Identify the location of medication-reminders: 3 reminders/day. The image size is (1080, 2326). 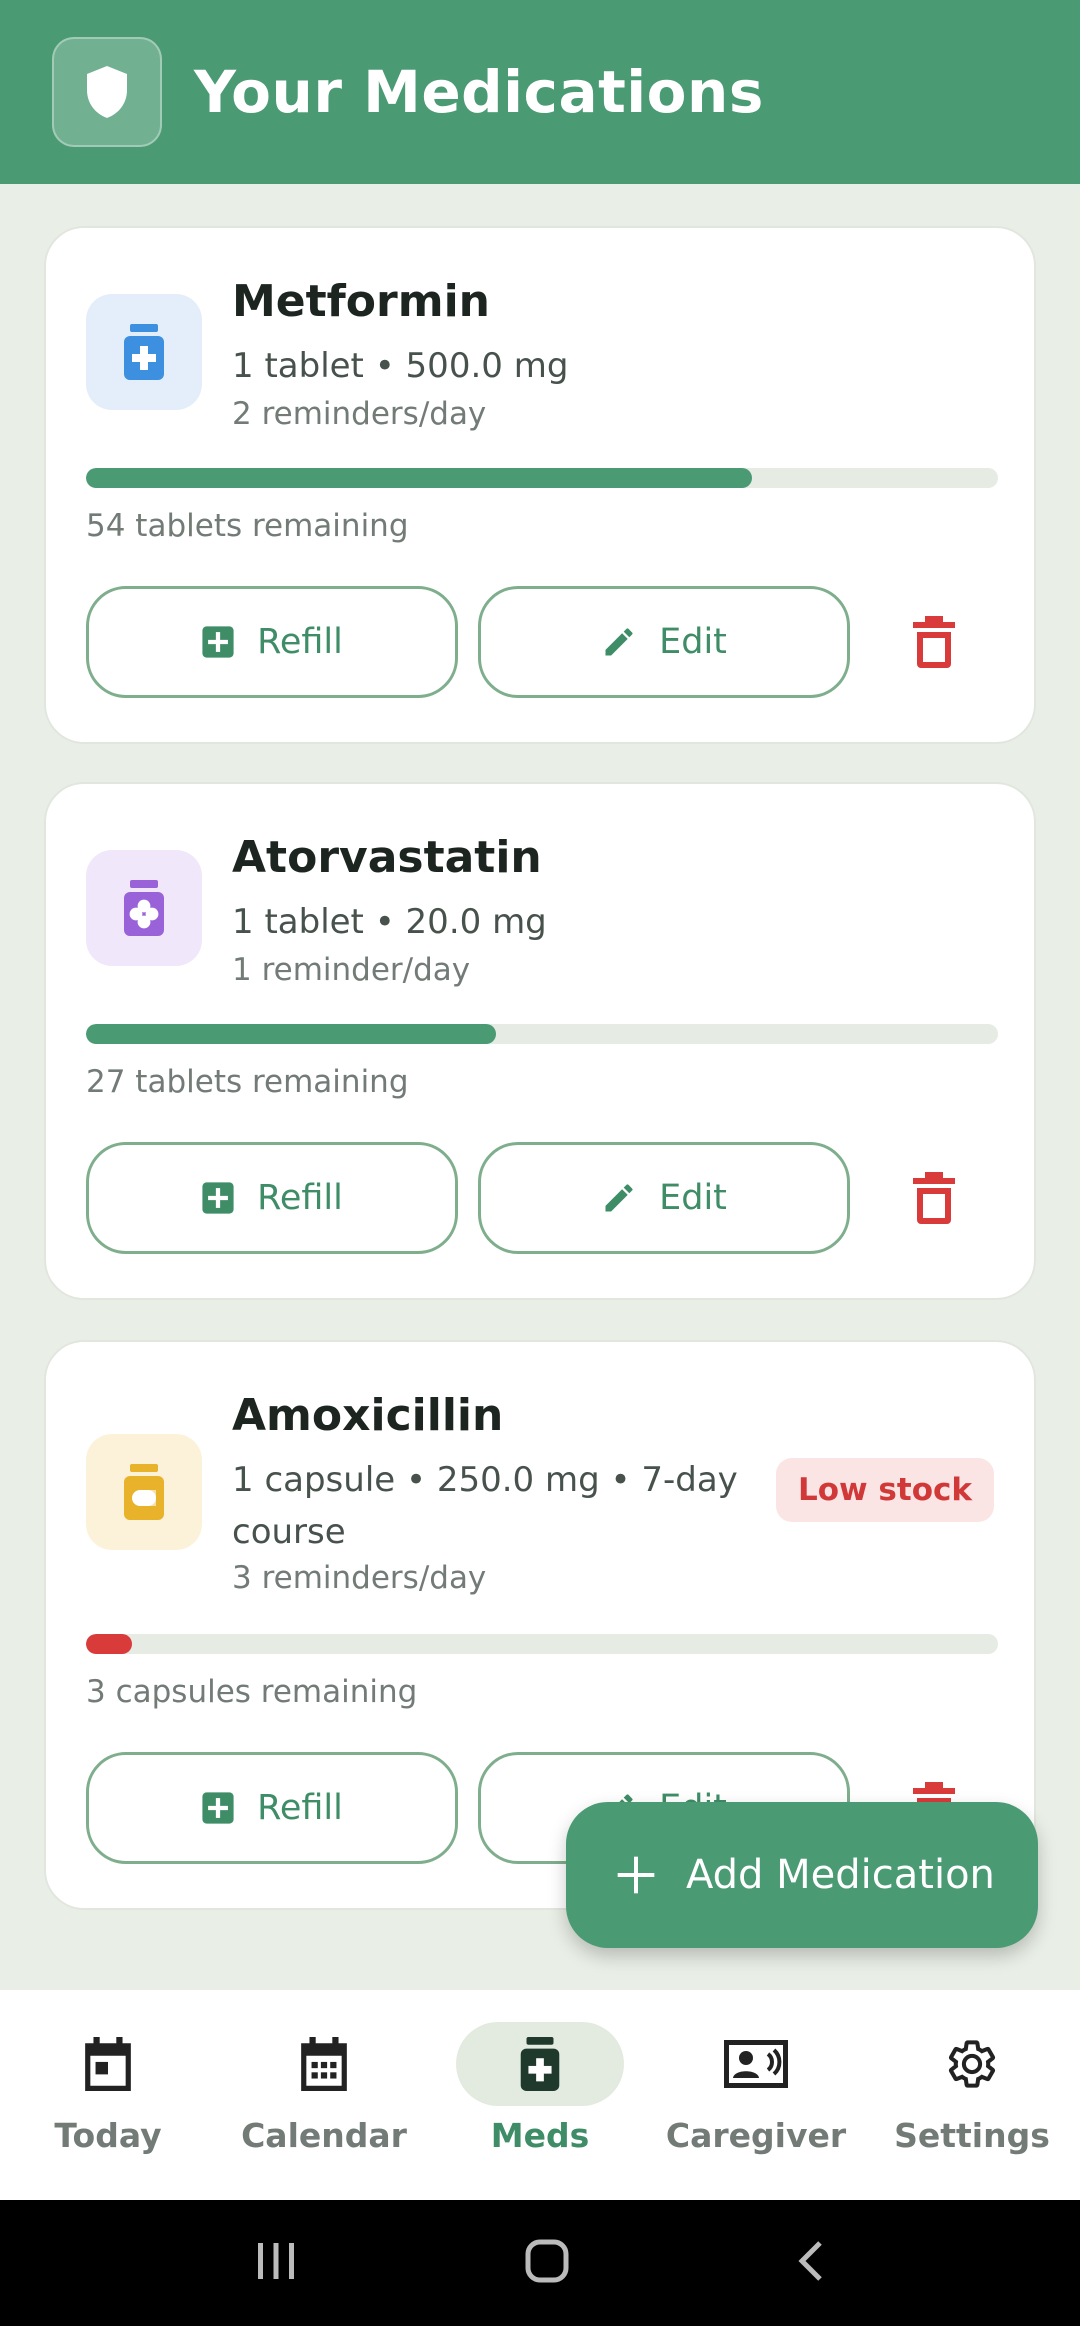
(359, 1578).